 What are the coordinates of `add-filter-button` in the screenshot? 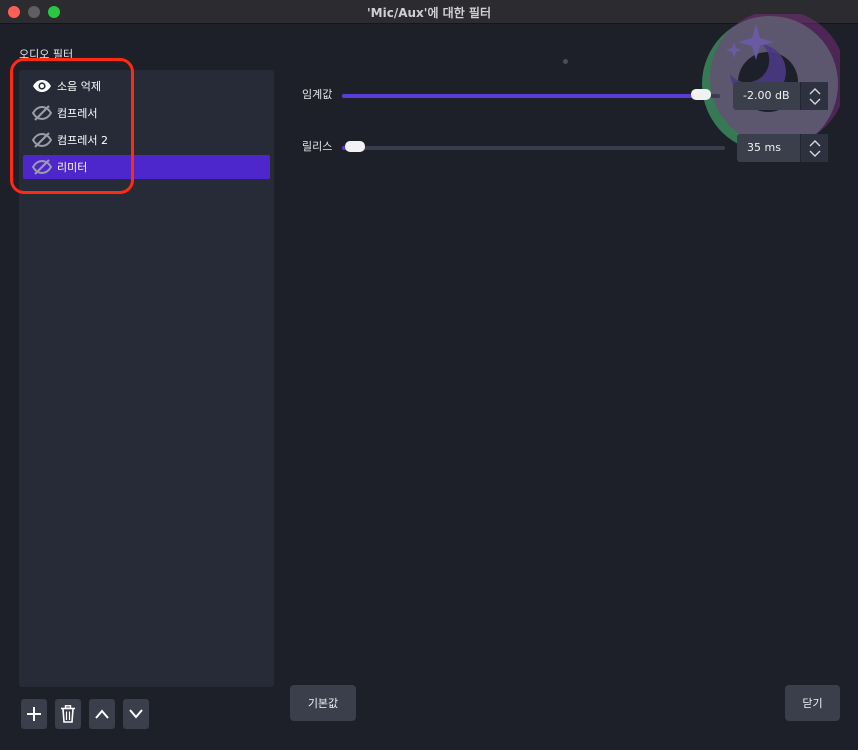 It's located at (34, 714).